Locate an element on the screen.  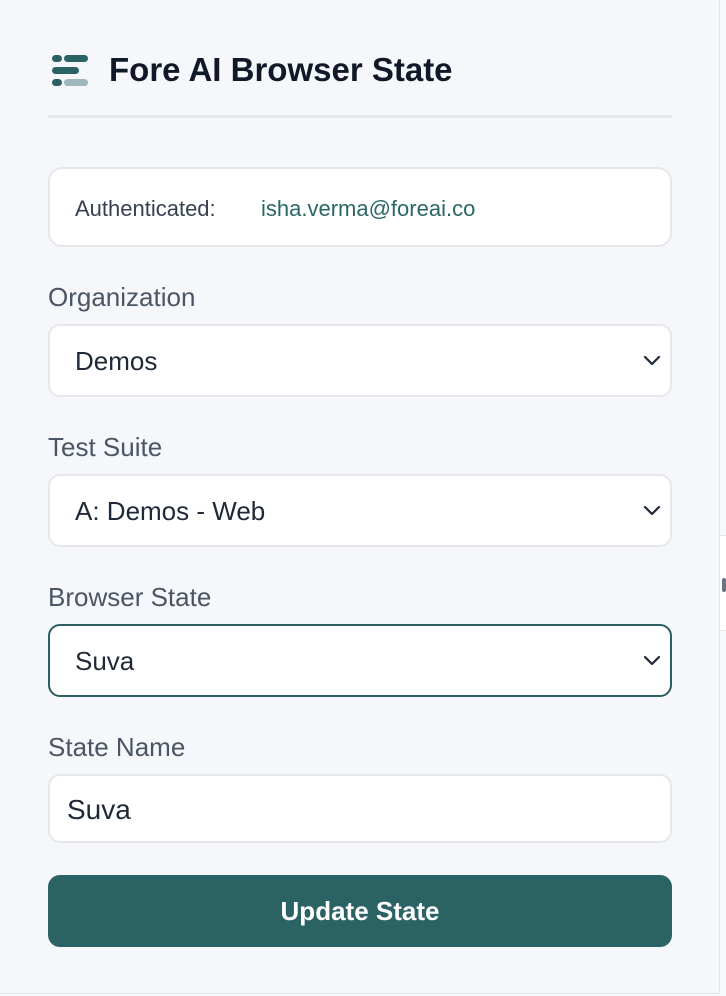
authentication-status: Authenticated: isha.verma@foreai.co is located at coordinates (360, 207).